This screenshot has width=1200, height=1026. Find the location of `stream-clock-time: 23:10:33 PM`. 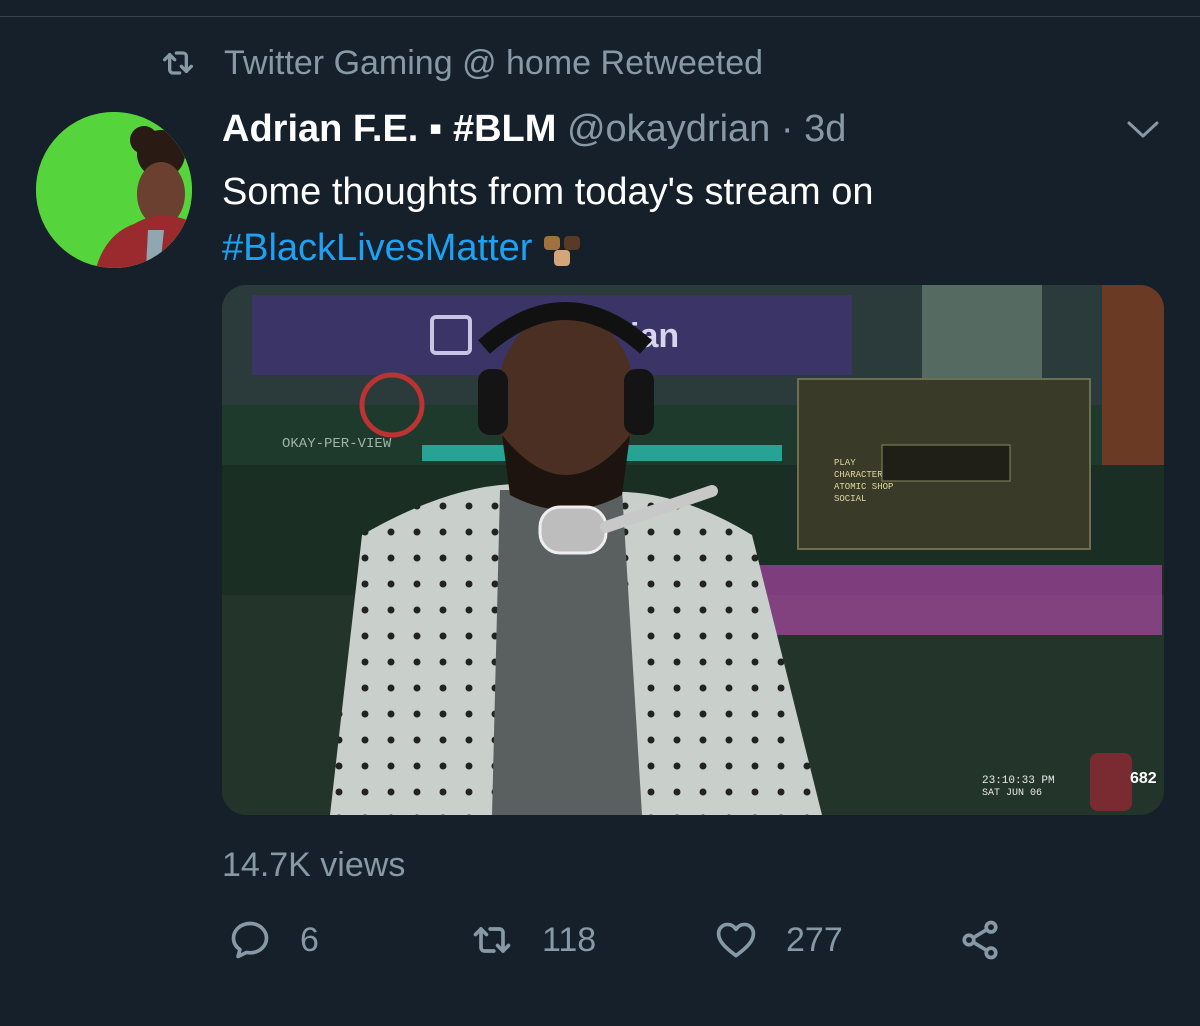

stream-clock-time: 23:10:33 PM is located at coordinates (1018, 781).